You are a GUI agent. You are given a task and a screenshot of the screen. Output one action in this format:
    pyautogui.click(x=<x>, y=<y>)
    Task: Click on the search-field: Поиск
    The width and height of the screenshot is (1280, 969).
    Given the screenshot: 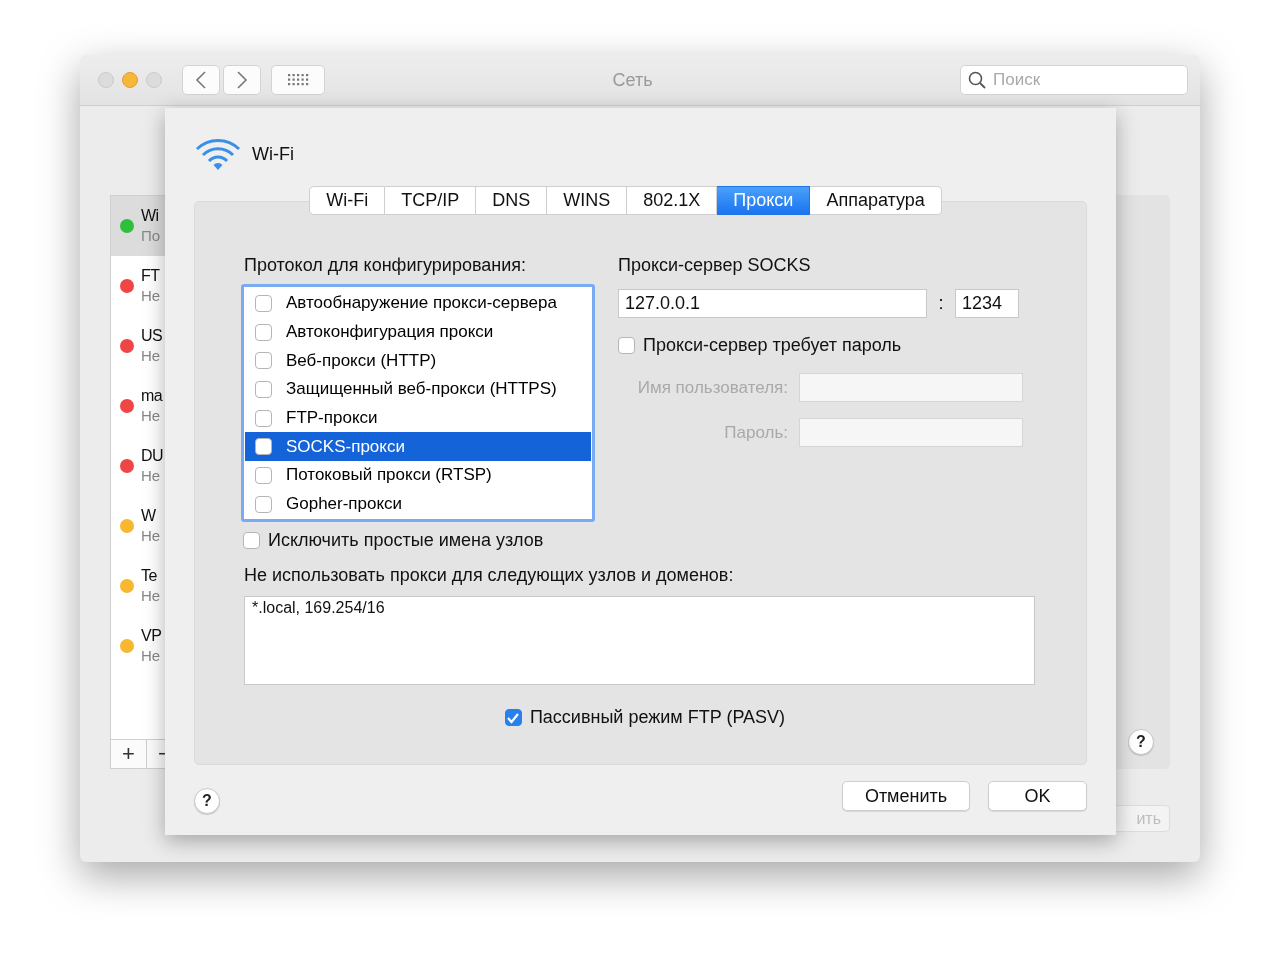 What is the action you would take?
    pyautogui.click(x=1074, y=80)
    